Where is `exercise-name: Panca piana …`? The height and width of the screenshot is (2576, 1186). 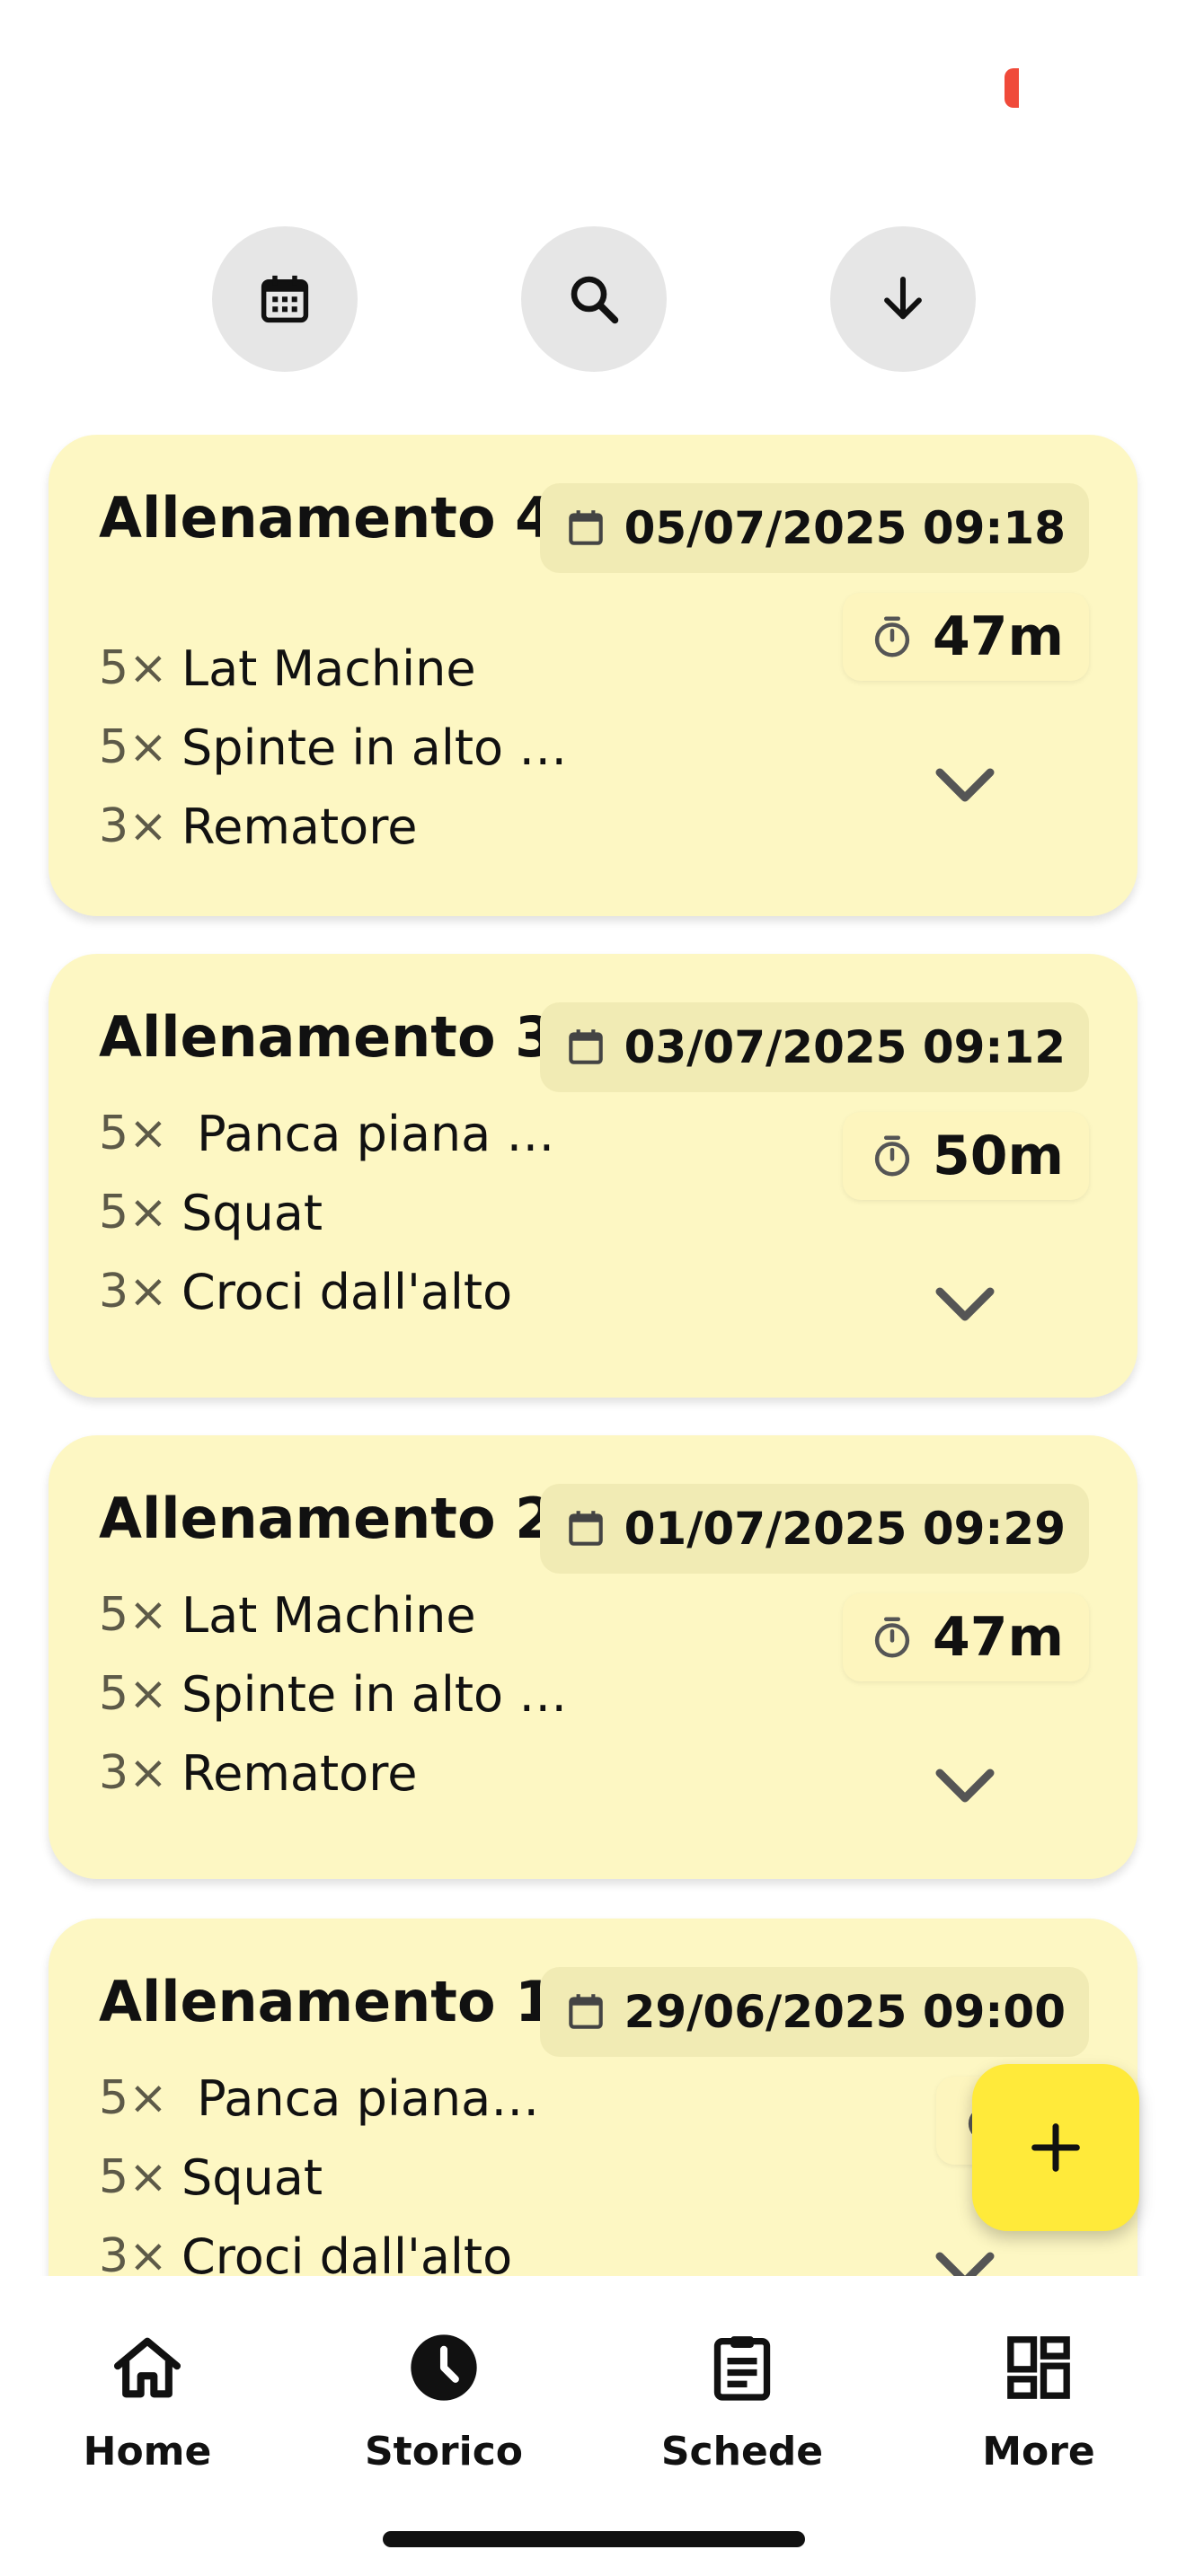
exercise-name: Panca piana … is located at coordinates (368, 1133).